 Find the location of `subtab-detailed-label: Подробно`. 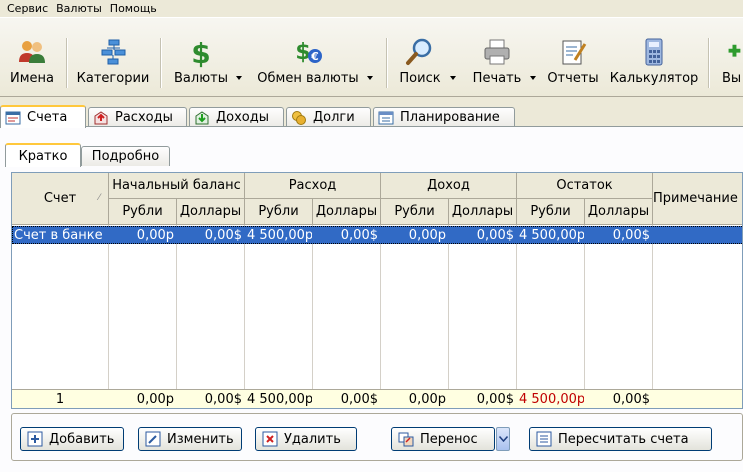

subtab-detailed-label: Подробно is located at coordinates (125, 156).